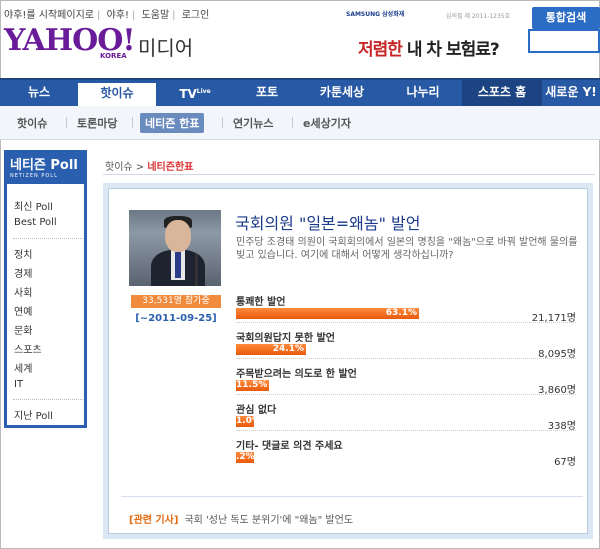  What do you see at coordinates (288, 349) in the screenshot?
I see `option-percent: 24.1%` at bounding box center [288, 349].